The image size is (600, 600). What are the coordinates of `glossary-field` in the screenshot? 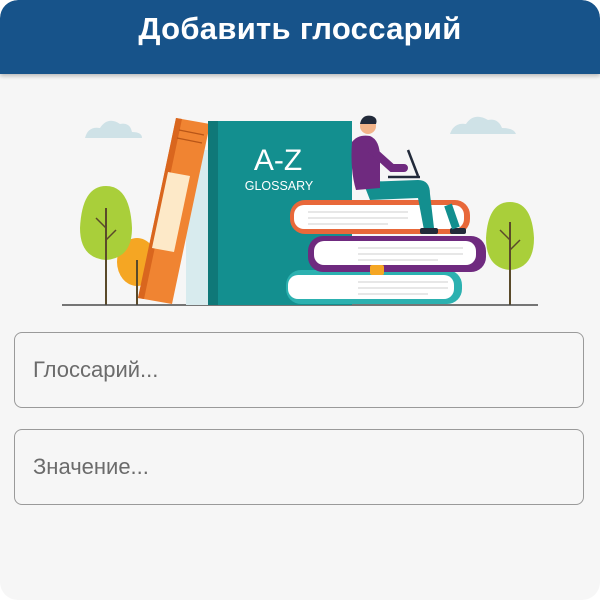 It's located at (299, 370).